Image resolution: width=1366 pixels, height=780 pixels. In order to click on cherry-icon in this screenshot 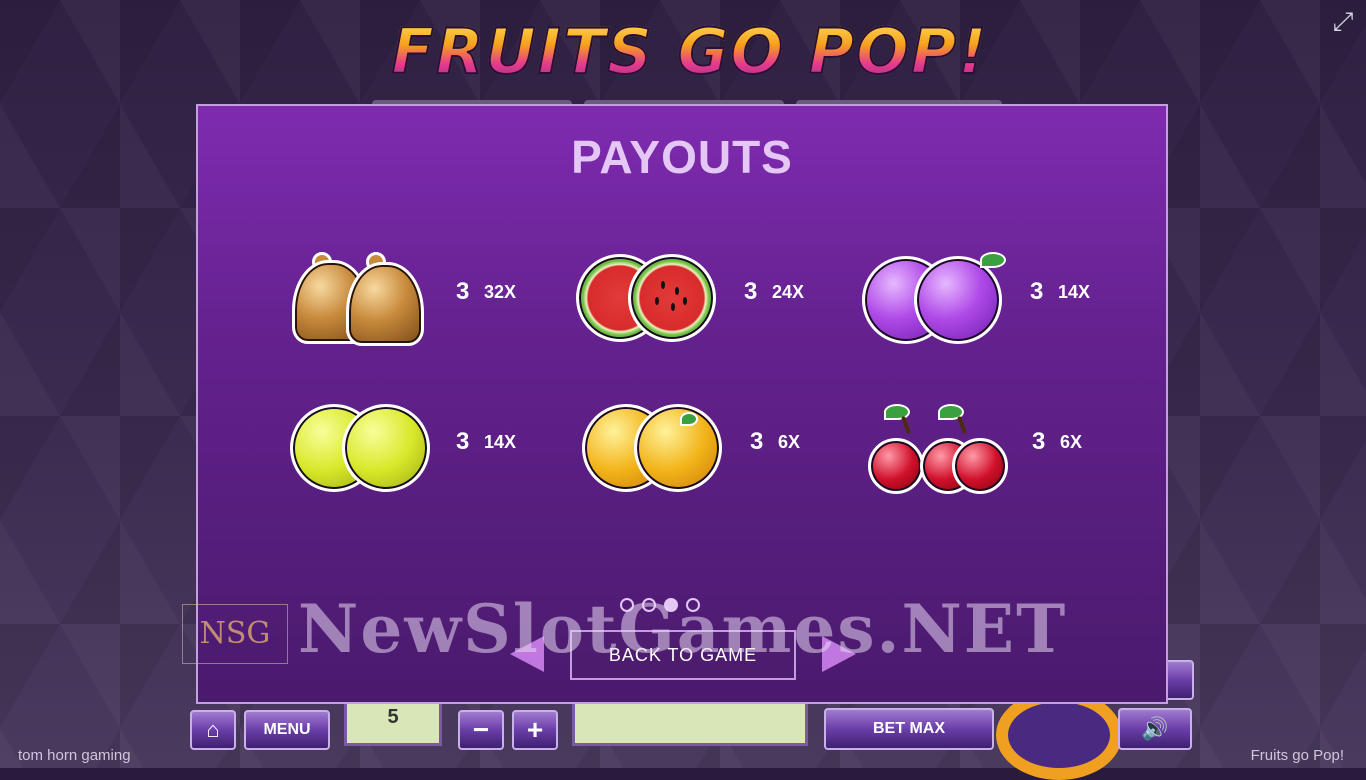, I will do `click(943, 448)`.